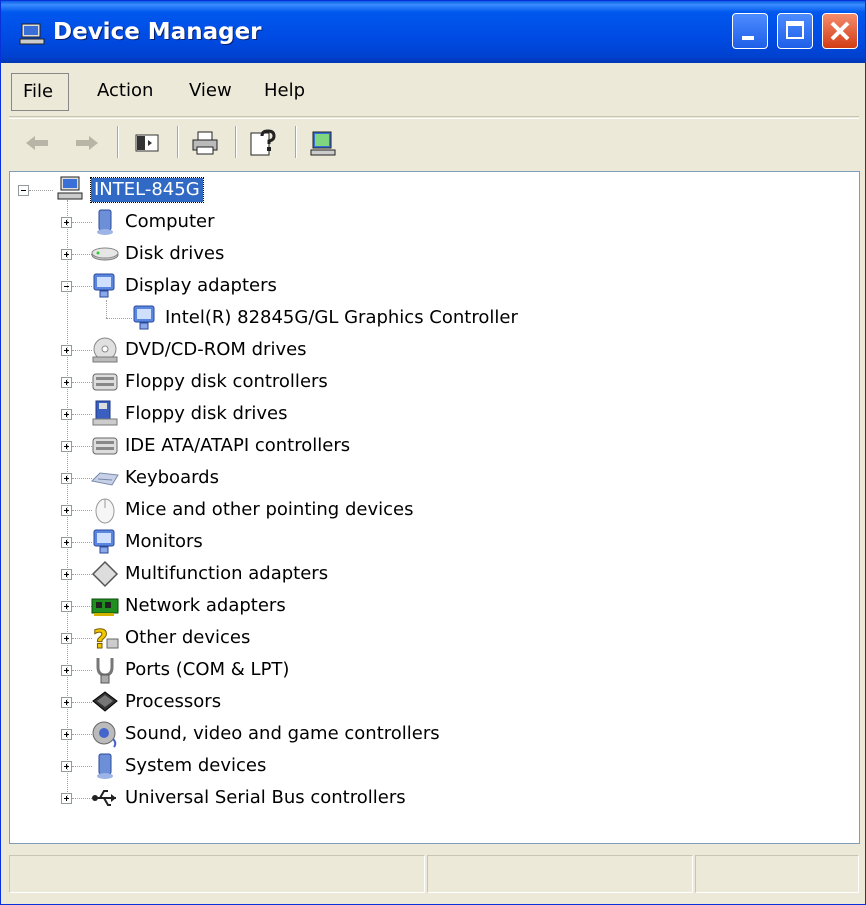 Image resolution: width=866 pixels, height=905 pixels. What do you see at coordinates (105, 413) in the screenshot?
I see `floppy-icon` at bounding box center [105, 413].